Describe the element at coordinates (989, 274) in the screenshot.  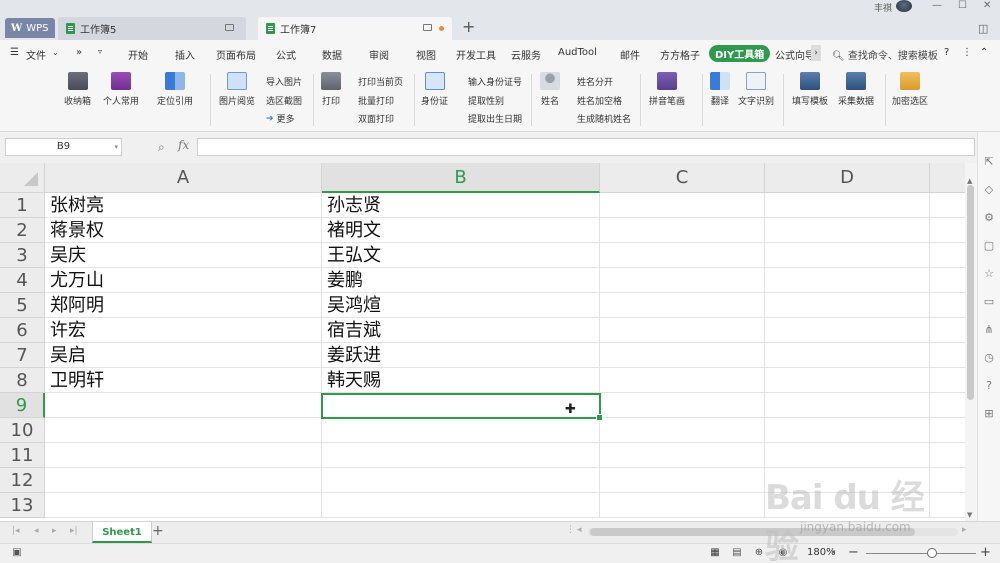
I see `star-icon: ☆` at that location.